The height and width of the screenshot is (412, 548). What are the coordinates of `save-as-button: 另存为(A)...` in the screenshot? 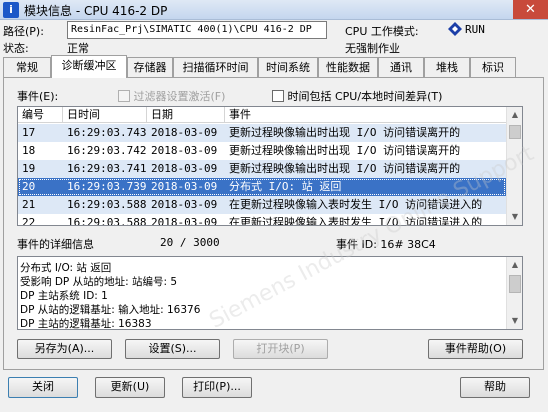 It's located at (64, 349).